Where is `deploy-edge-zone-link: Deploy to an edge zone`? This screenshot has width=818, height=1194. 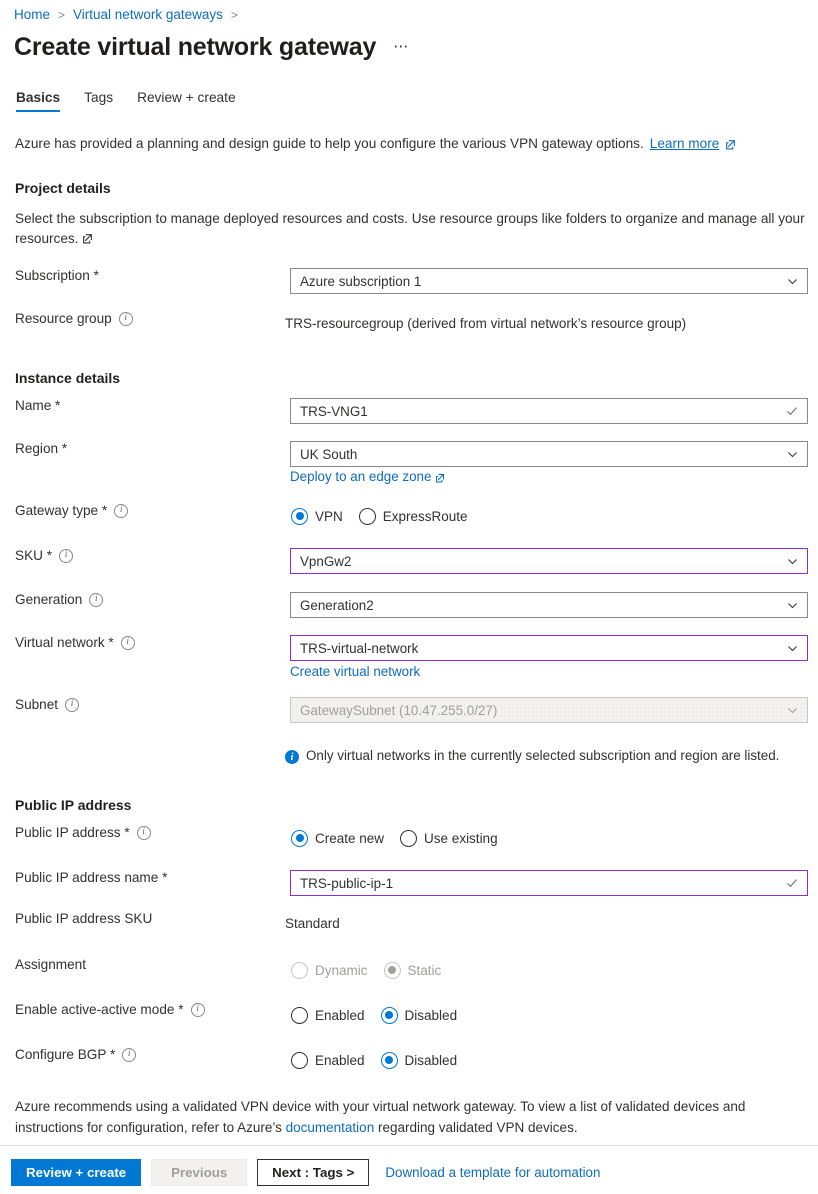
deploy-edge-zone-link: Deploy to an edge zone is located at coordinates (368, 476).